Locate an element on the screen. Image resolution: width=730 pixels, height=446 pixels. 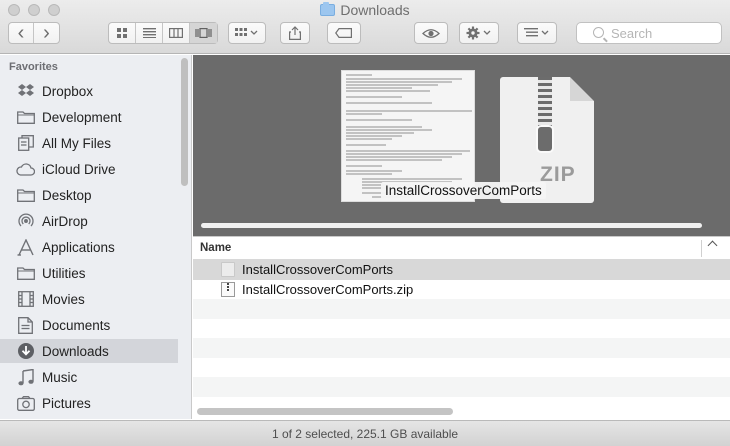
sidebar-item-label: Utilities is located at coordinates (64, 273).